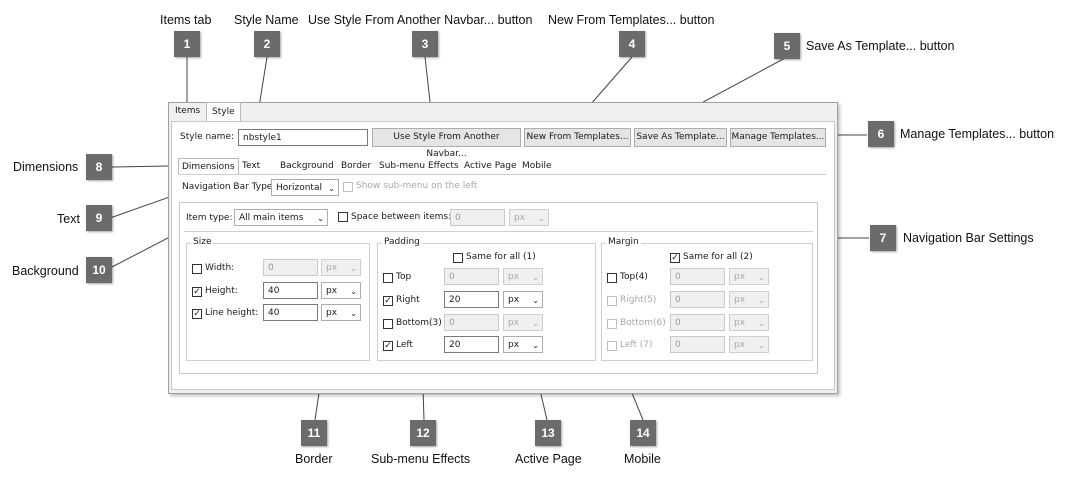  I want to click on margin-left-input: 0, so click(697, 344).